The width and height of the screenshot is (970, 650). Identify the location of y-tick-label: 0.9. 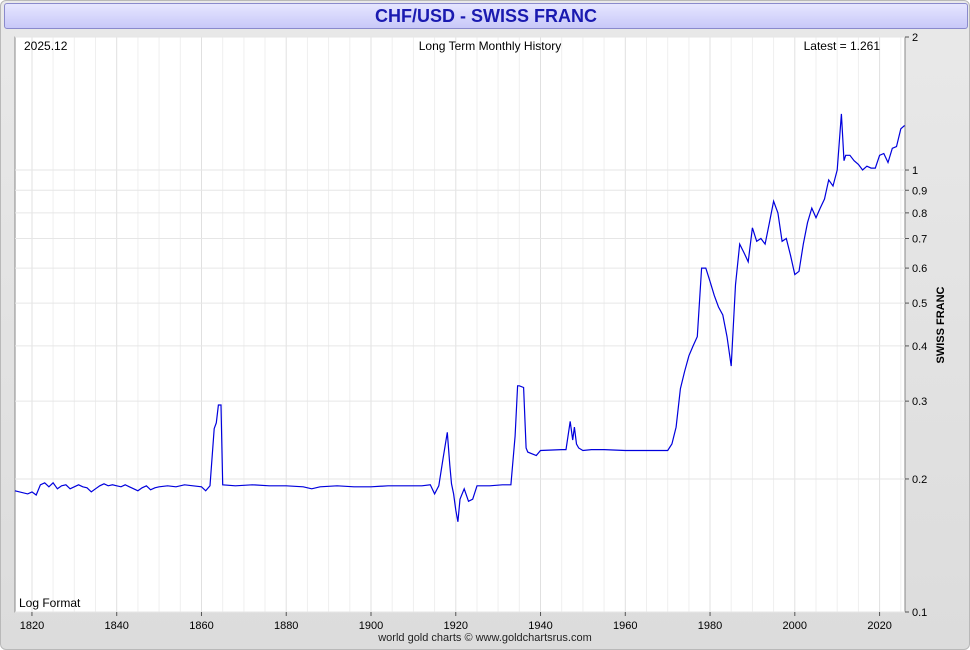
(919, 191).